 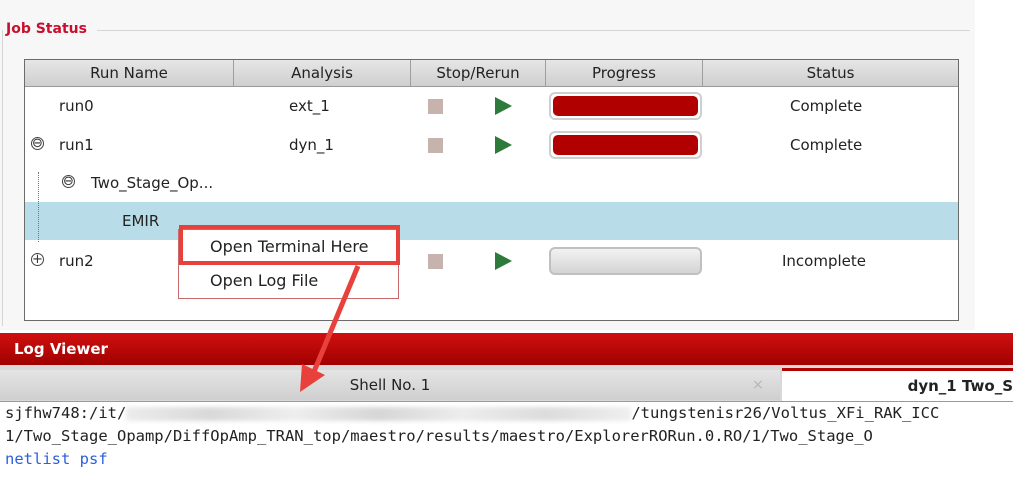 What do you see at coordinates (322, 73) in the screenshot?
I see `column-header-analysis: Analysis` at bounding box center [322, 73].